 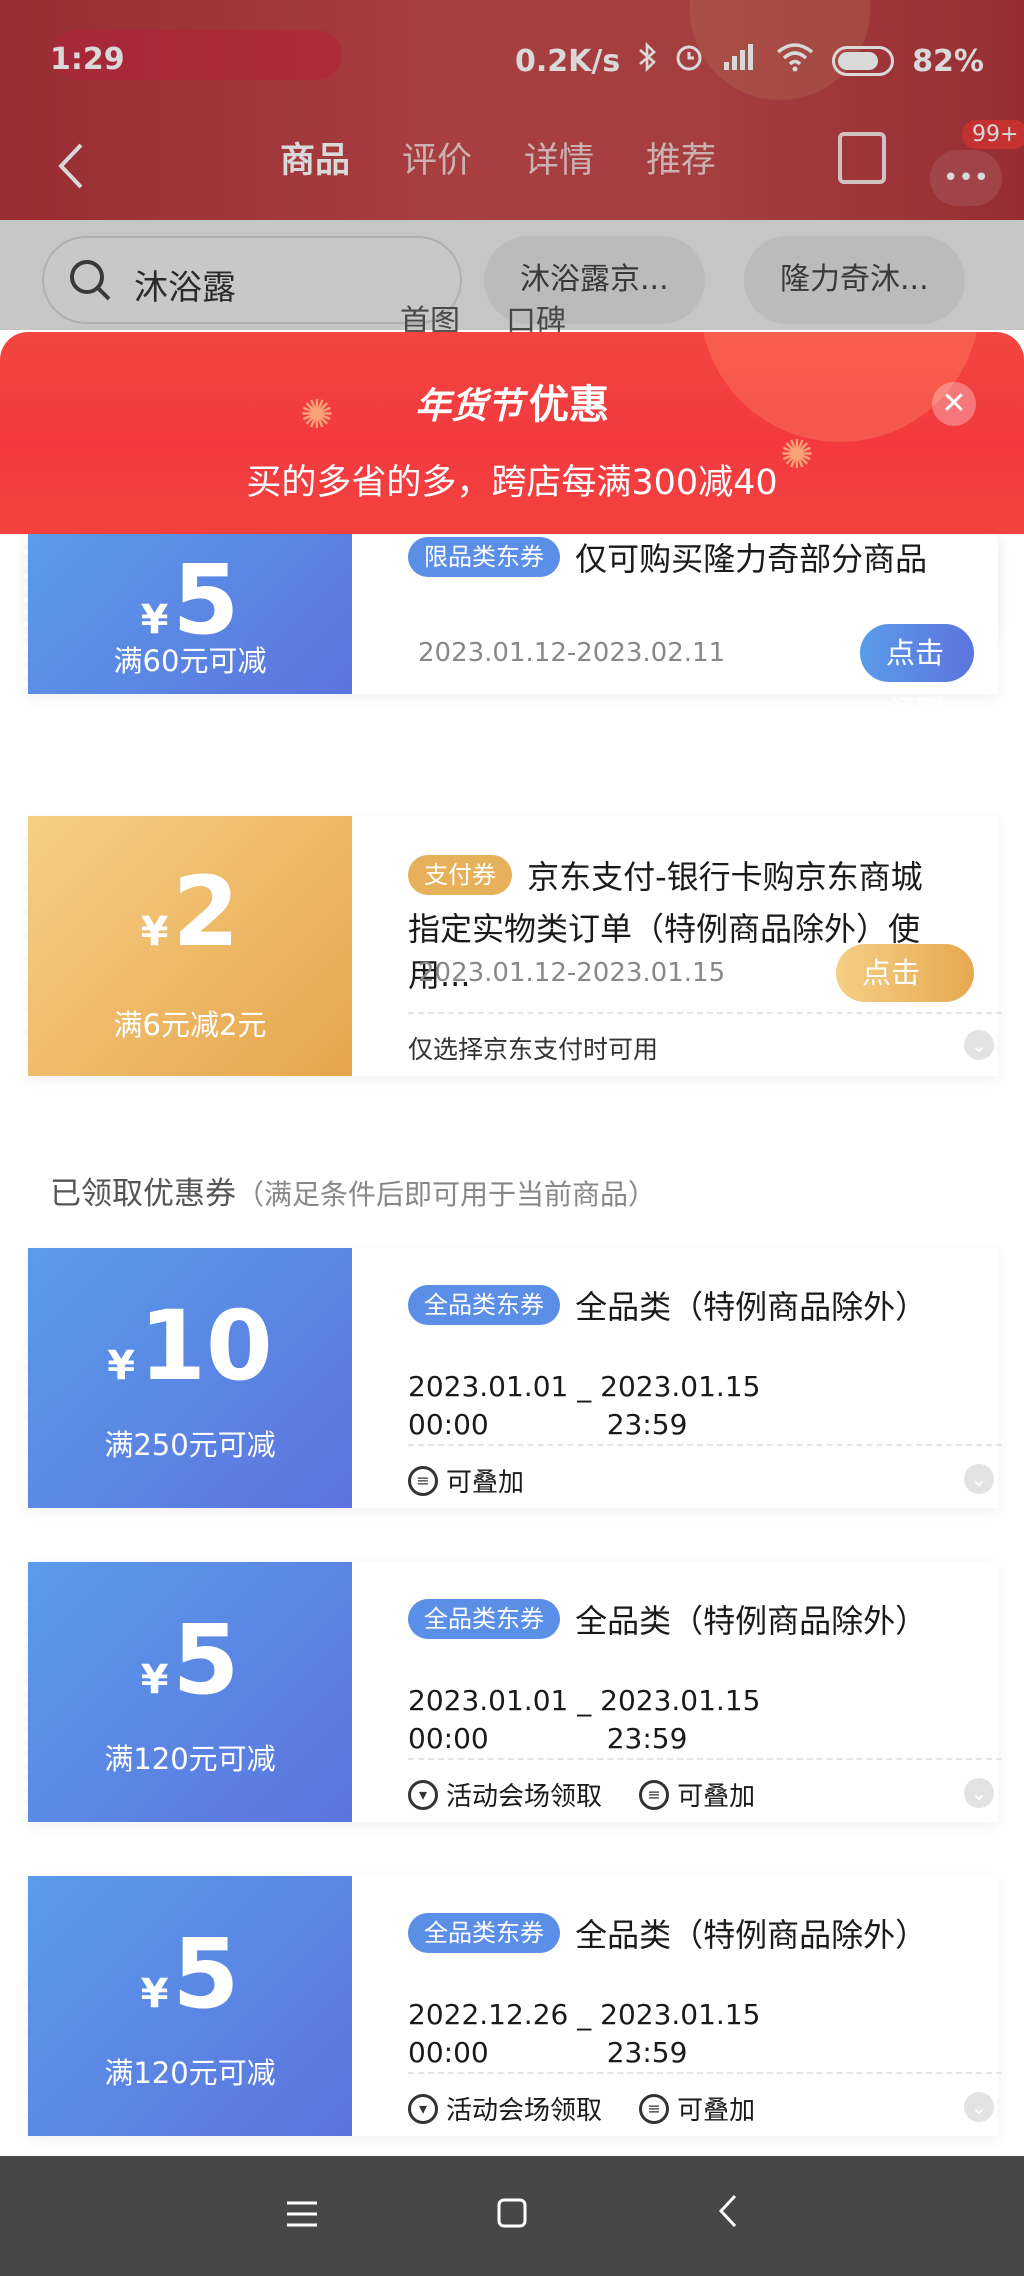 I want to click on section-title: 已领取优惠券, so click(x=143, y=1194).